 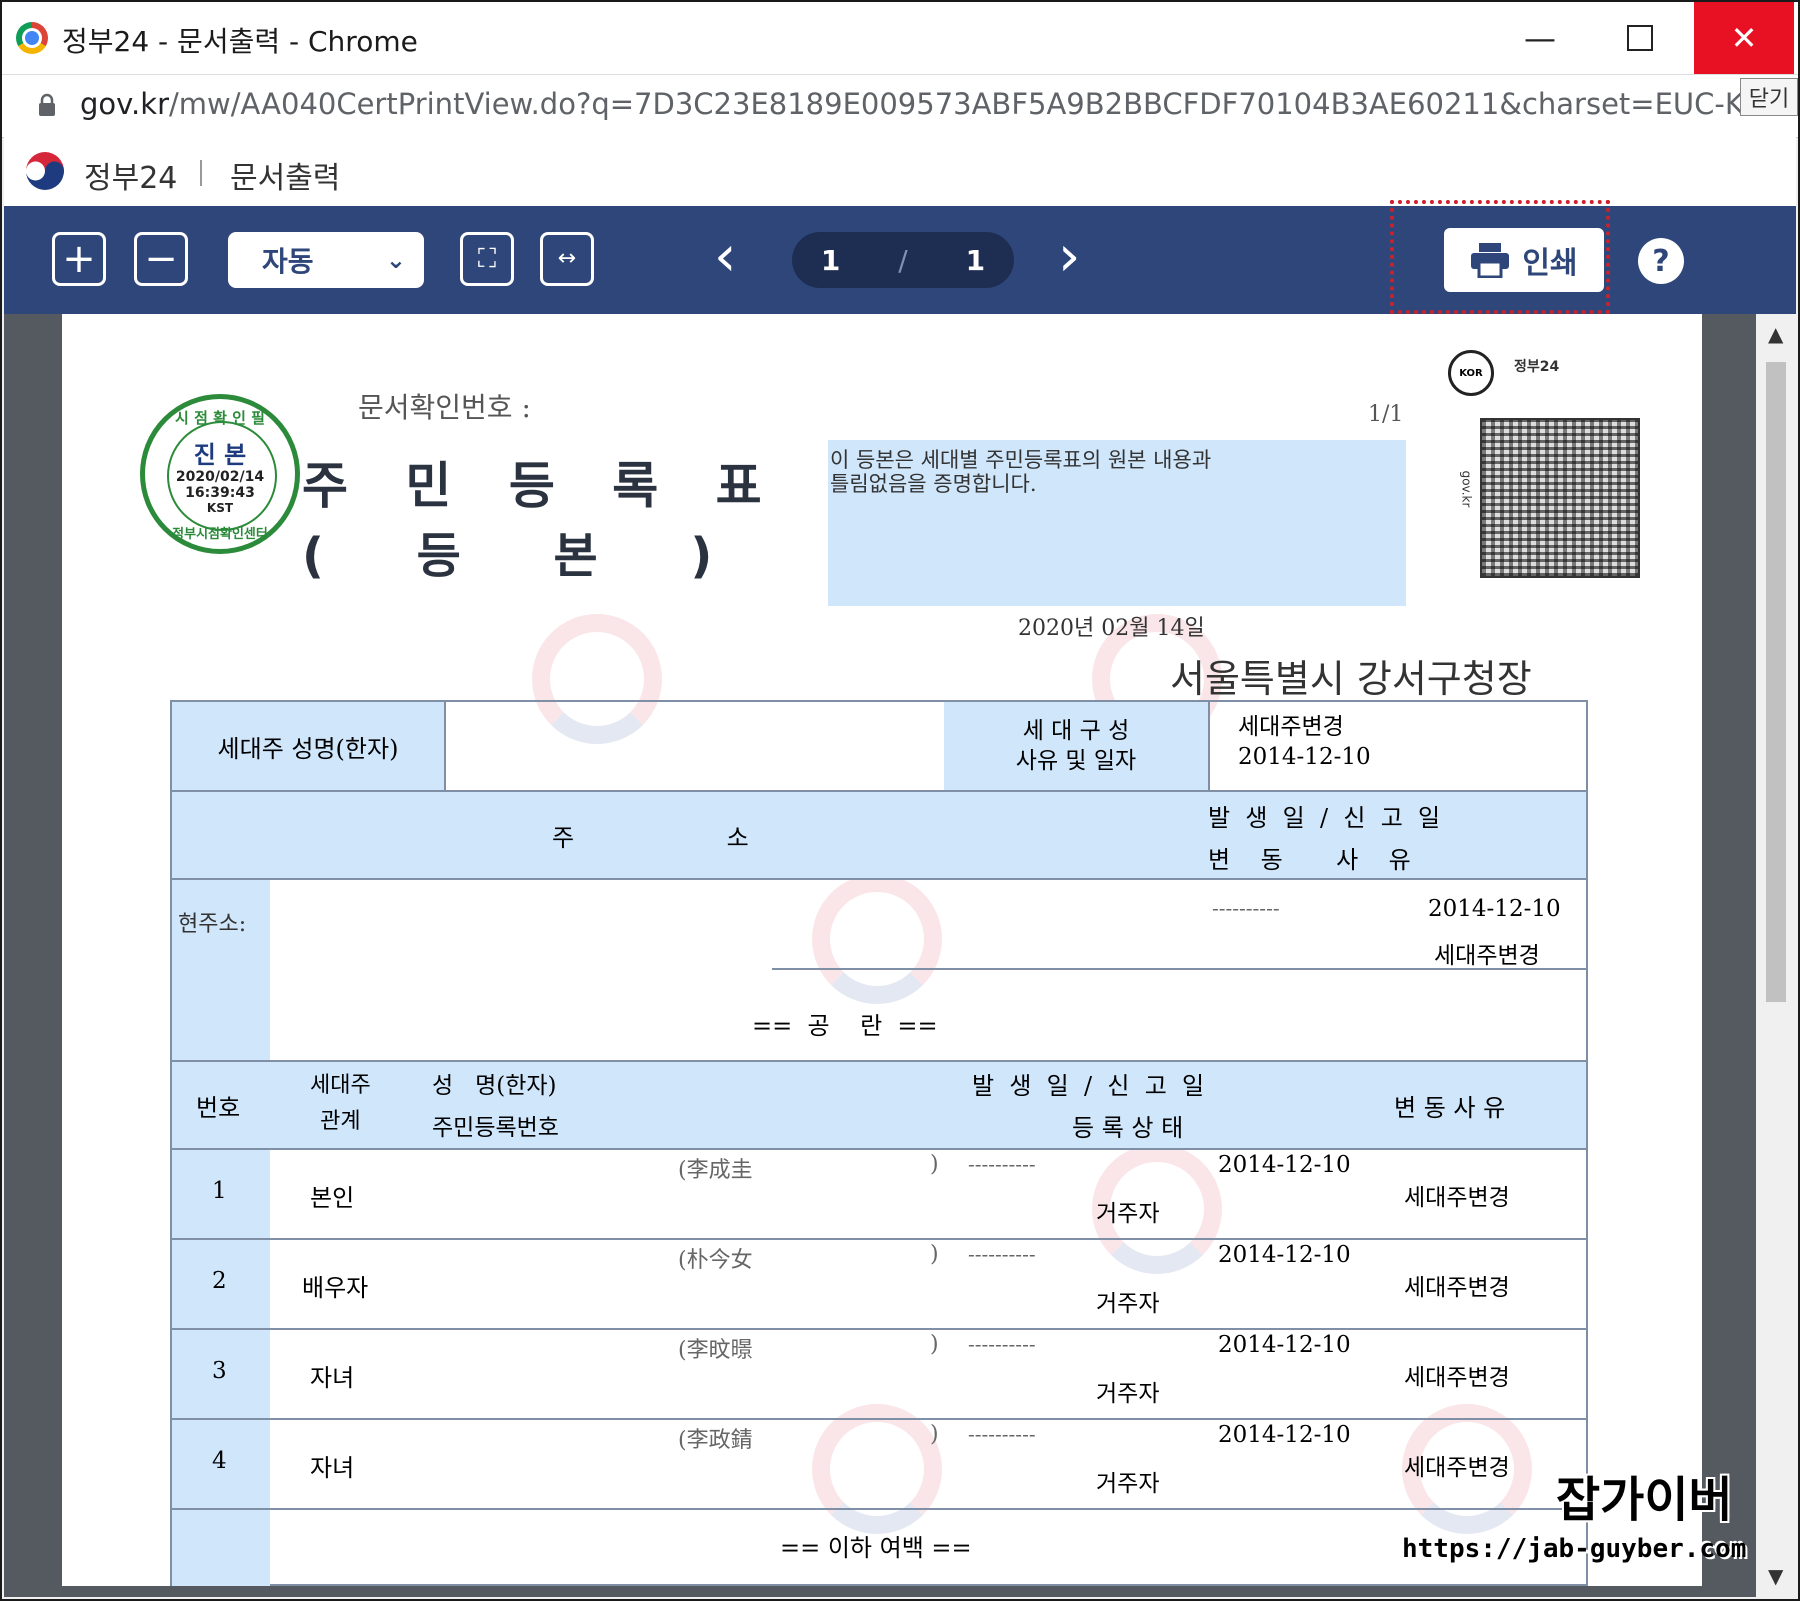 I want to click on header-divider, so click(x=201, y=173).